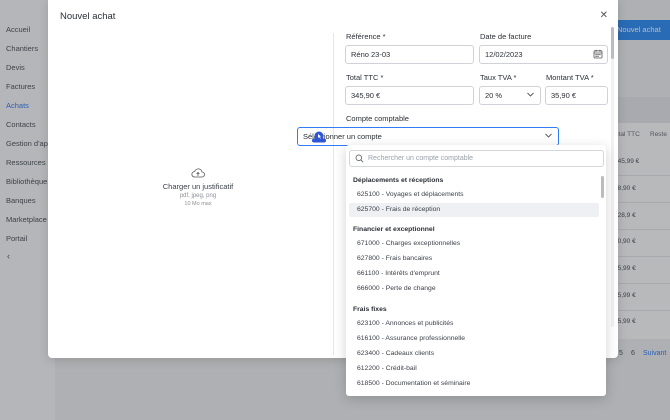 The image size is (670, 420). Describe the element at coordinates (474, 324) in the screenshot. I see `account-option: 623100 - Annonces et publicités` at that location.